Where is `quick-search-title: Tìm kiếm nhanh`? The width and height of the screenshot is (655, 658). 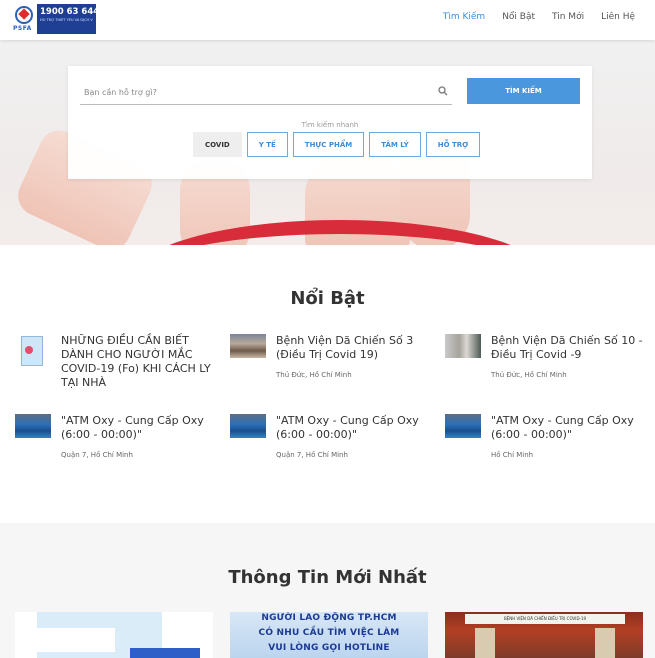 quick-search-title: Tìm kiếm nhanh is located at coordinates (330, 125).